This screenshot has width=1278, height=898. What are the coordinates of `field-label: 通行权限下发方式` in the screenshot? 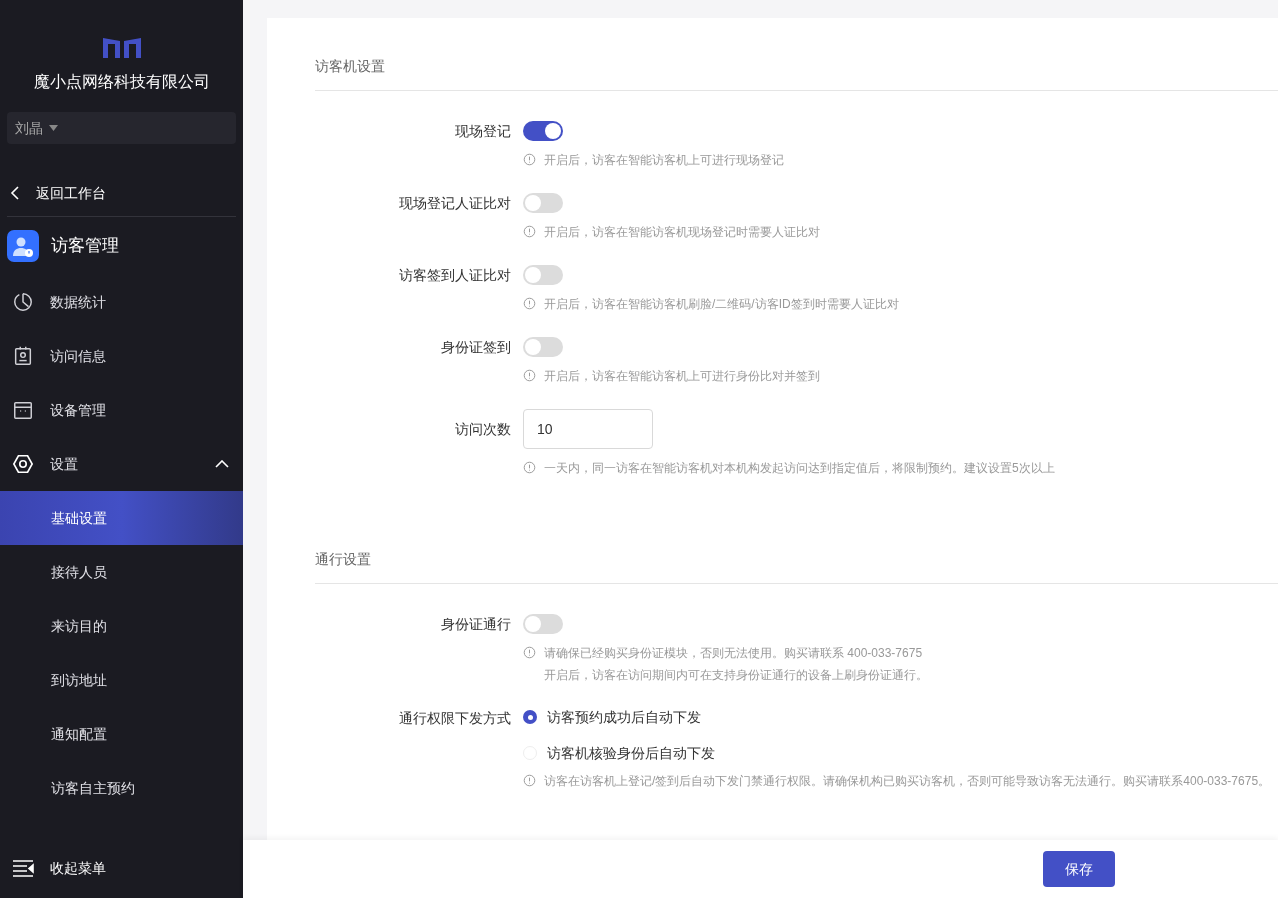 It's located at (455, 718).